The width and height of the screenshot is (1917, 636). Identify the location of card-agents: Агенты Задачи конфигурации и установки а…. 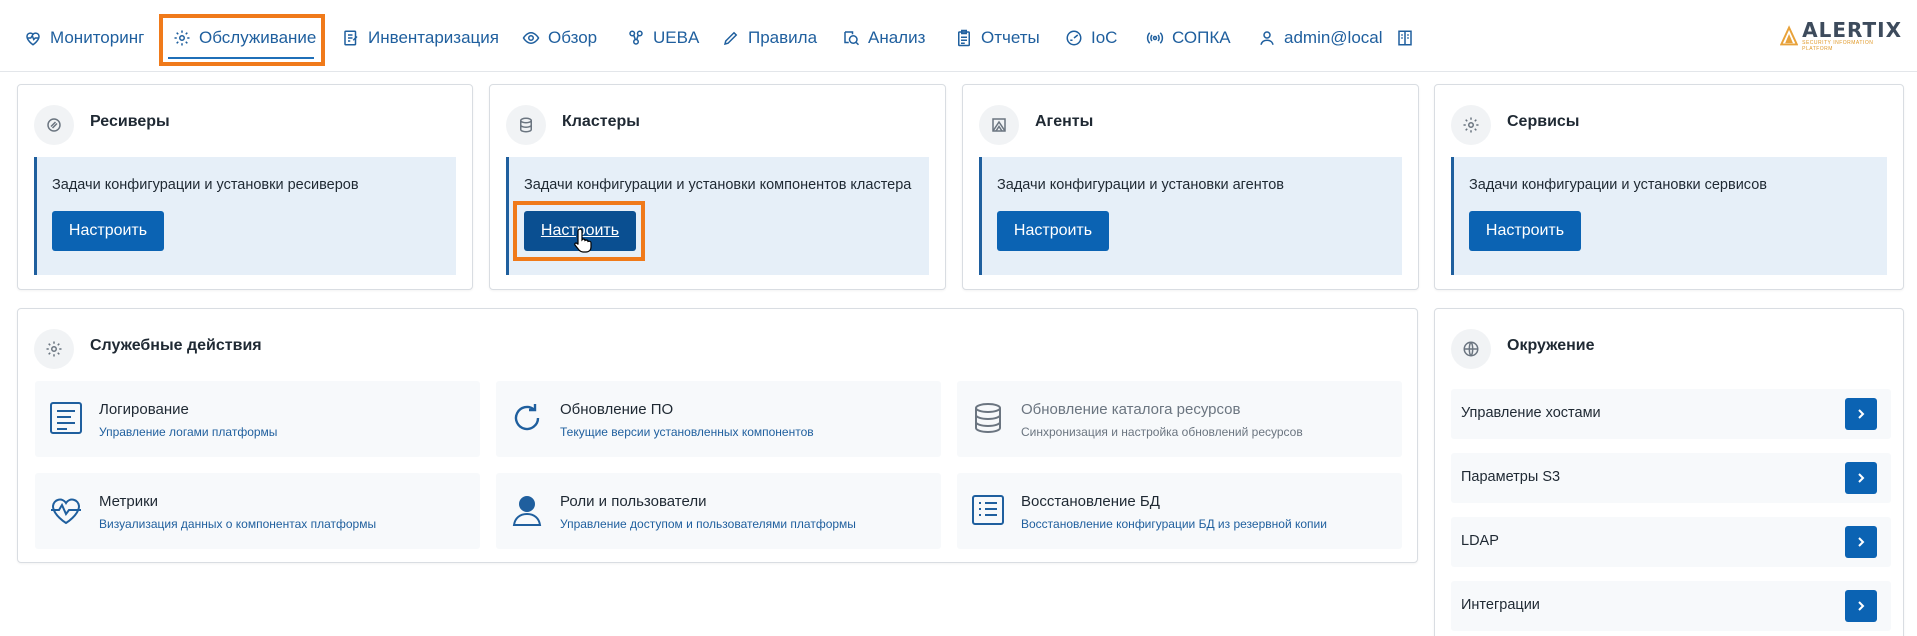
(1190, 187).